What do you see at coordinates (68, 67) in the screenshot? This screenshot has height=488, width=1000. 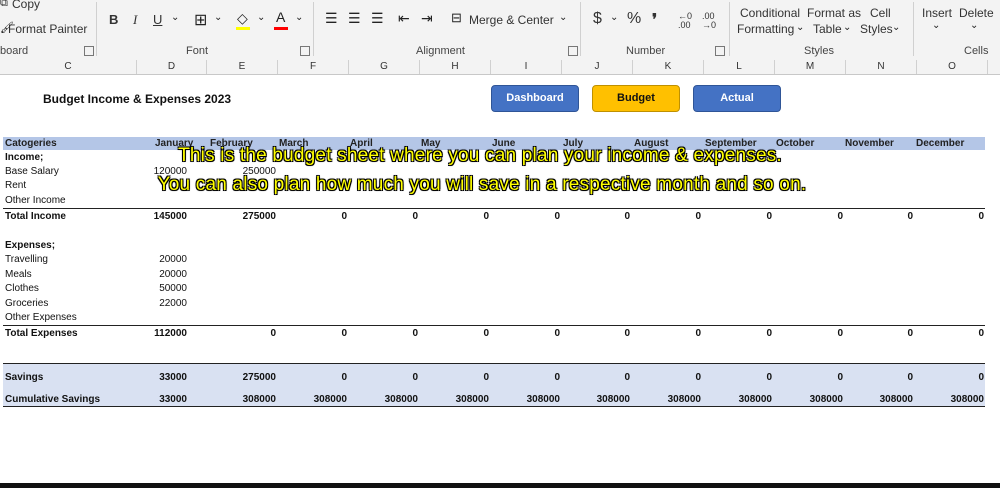 I see `column-header-c: C` at bounding box center [68, 67].